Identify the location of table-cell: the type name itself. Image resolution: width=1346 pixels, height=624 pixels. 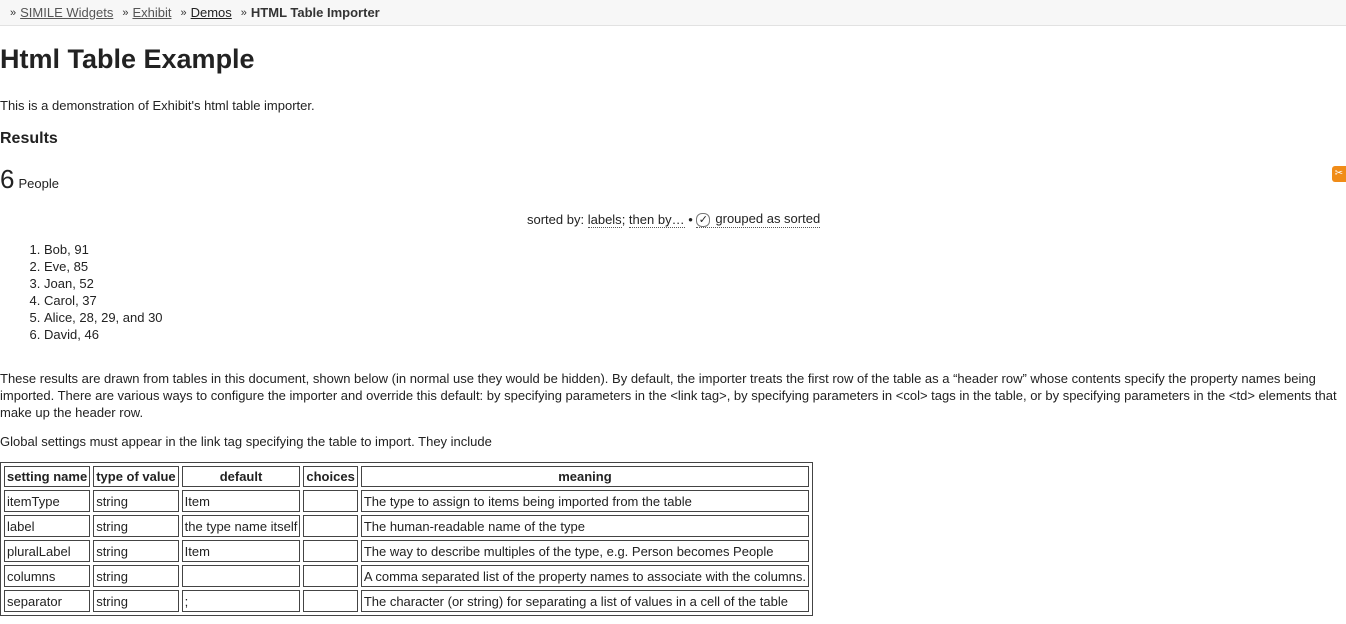
(241, 526).